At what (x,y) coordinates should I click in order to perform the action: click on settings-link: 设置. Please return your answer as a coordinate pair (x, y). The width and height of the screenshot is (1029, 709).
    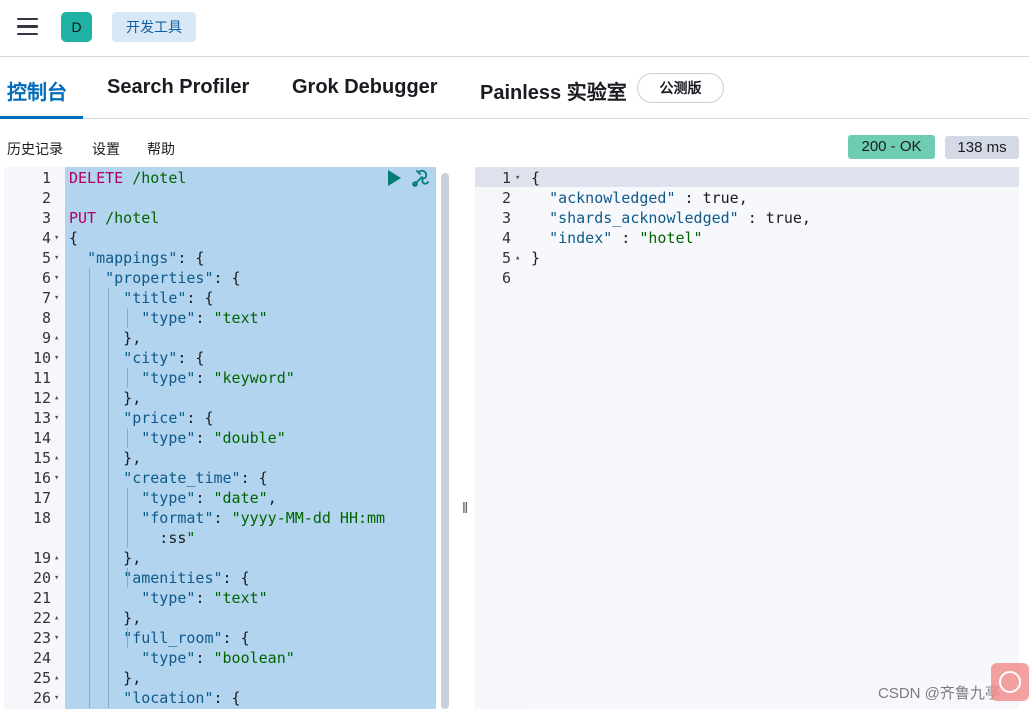
    Looking at the image, I should click on (106, 149).